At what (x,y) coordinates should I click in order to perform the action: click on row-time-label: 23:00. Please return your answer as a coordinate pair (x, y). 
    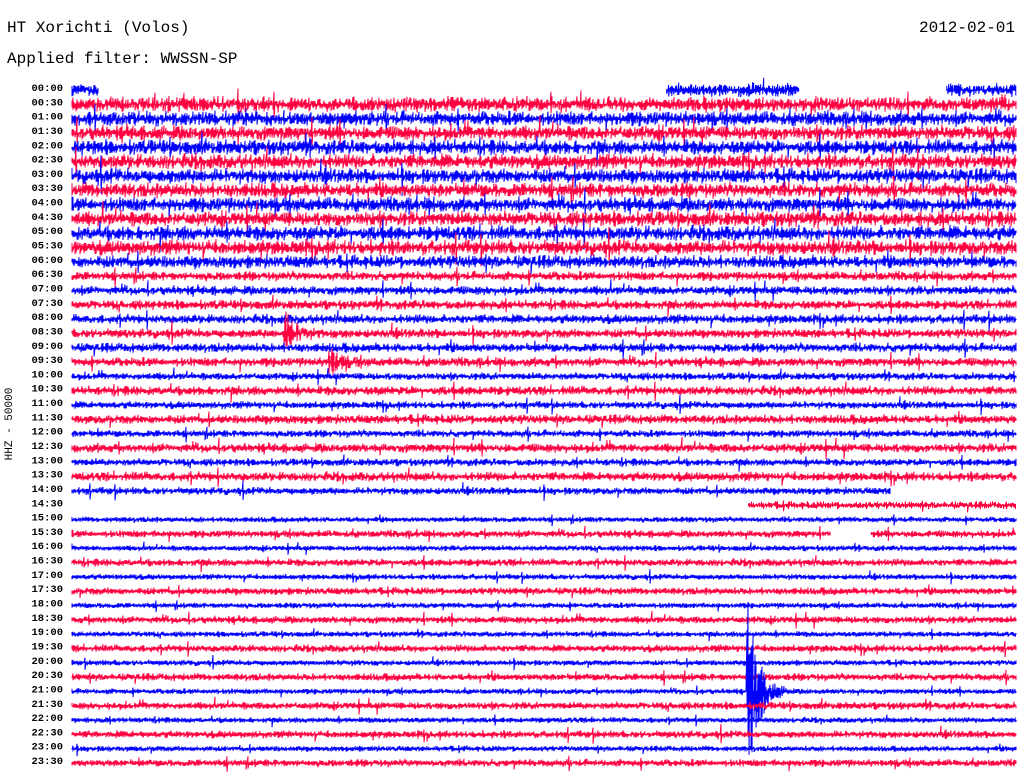
    Looking at the image, I should click on (47, 748).